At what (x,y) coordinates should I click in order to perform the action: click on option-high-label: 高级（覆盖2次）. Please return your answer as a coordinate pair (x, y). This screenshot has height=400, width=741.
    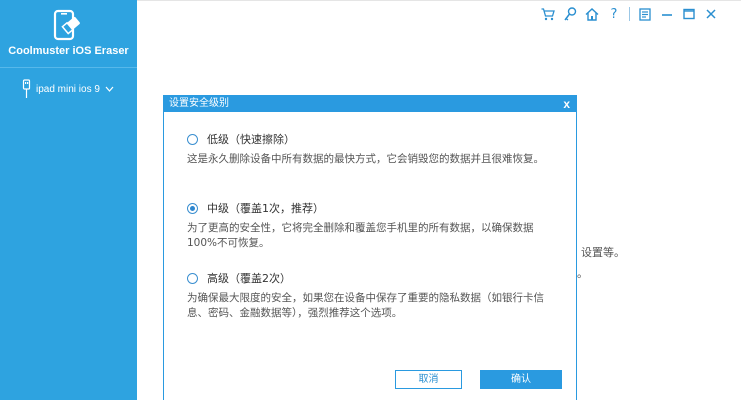
    Looking at the image, I should click on (249, 278).